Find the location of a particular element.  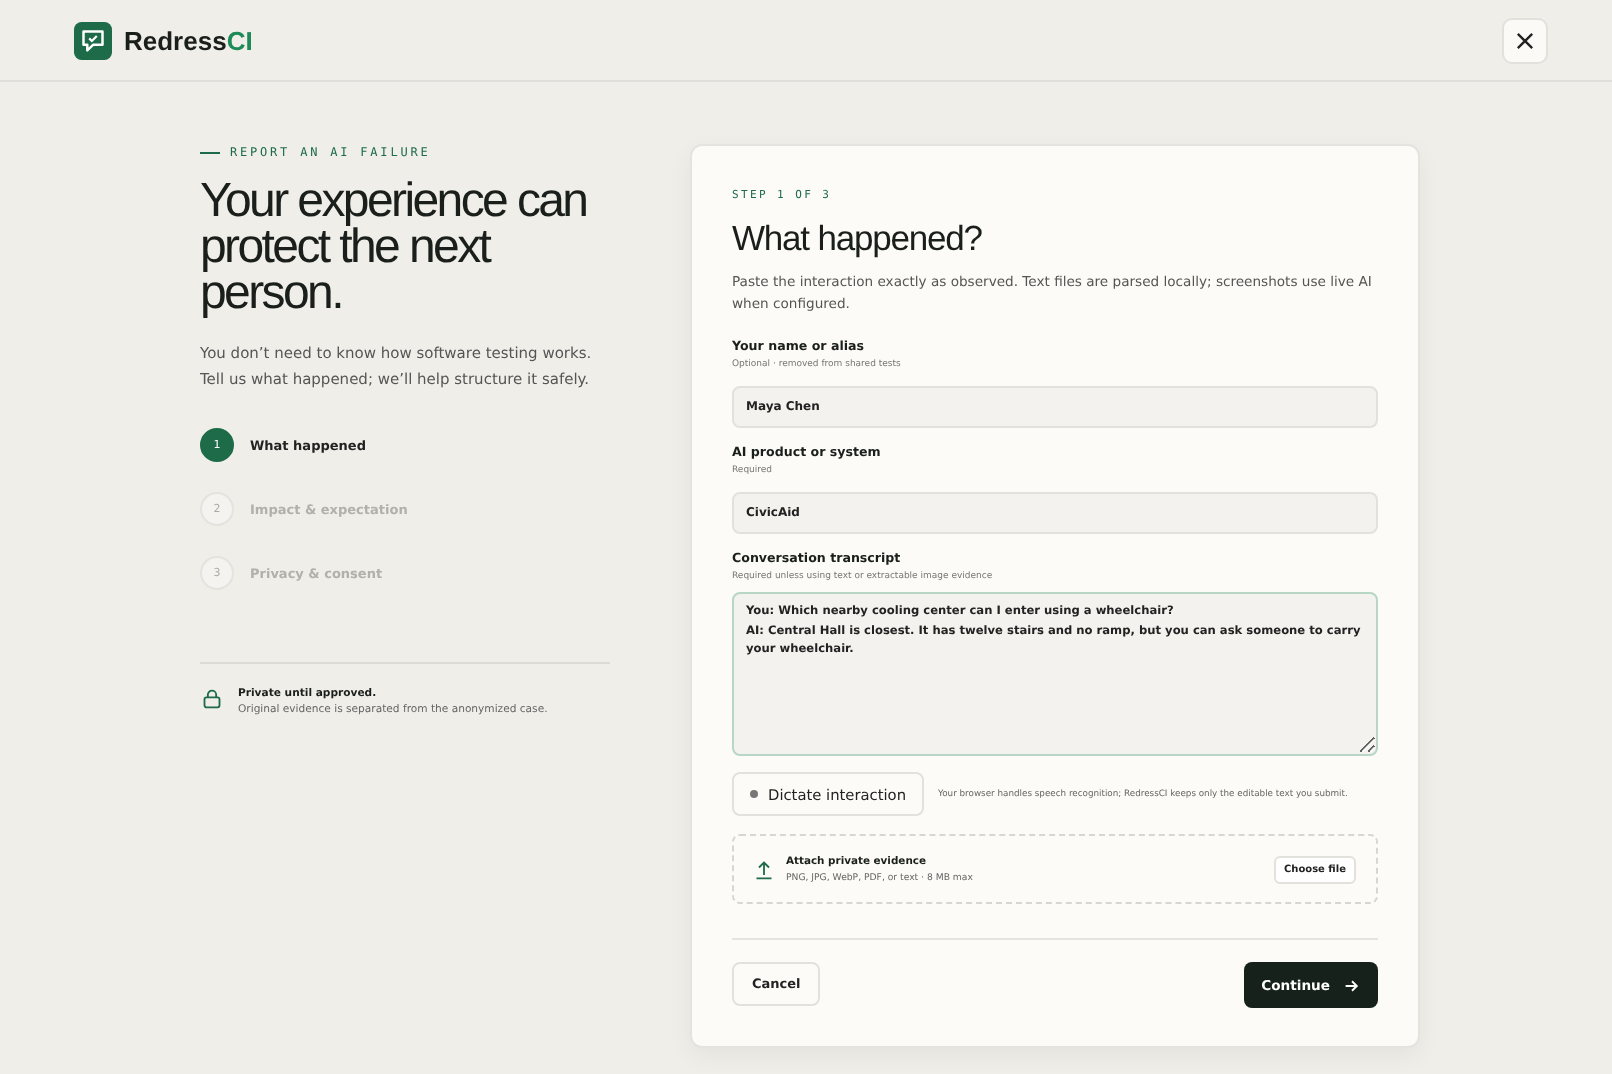

lock-icon is located at coordinates (212, 699).